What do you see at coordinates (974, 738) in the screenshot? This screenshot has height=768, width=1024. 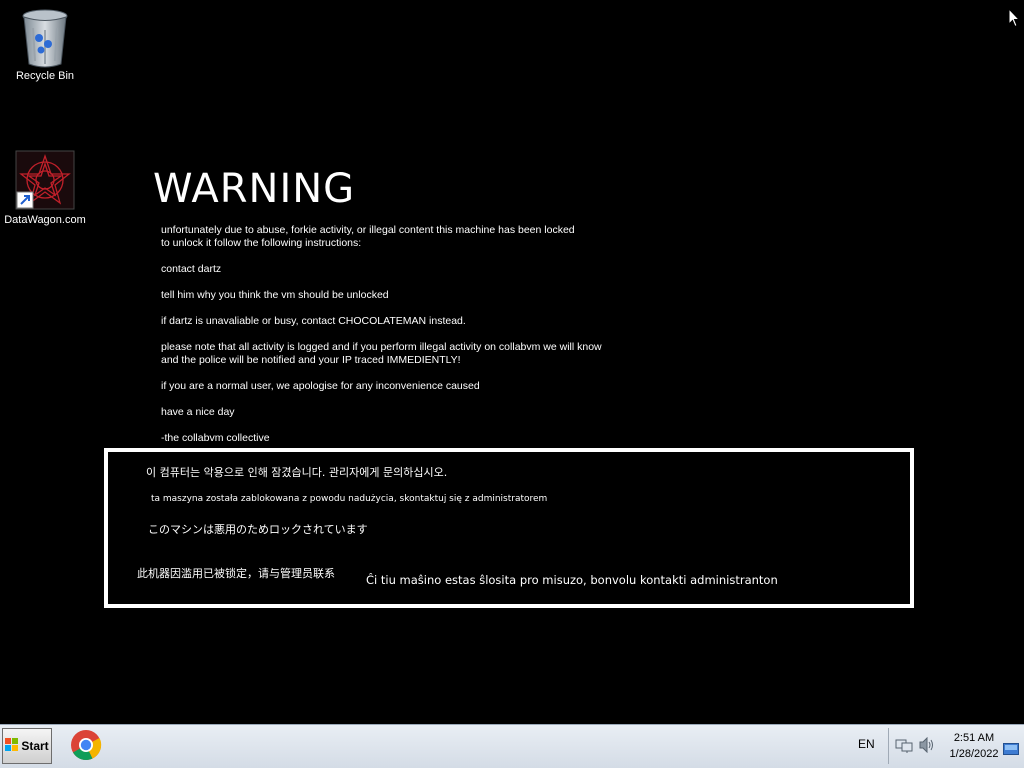 I see `clock-time: 2:51 AM` at bounding box center [974, 738].